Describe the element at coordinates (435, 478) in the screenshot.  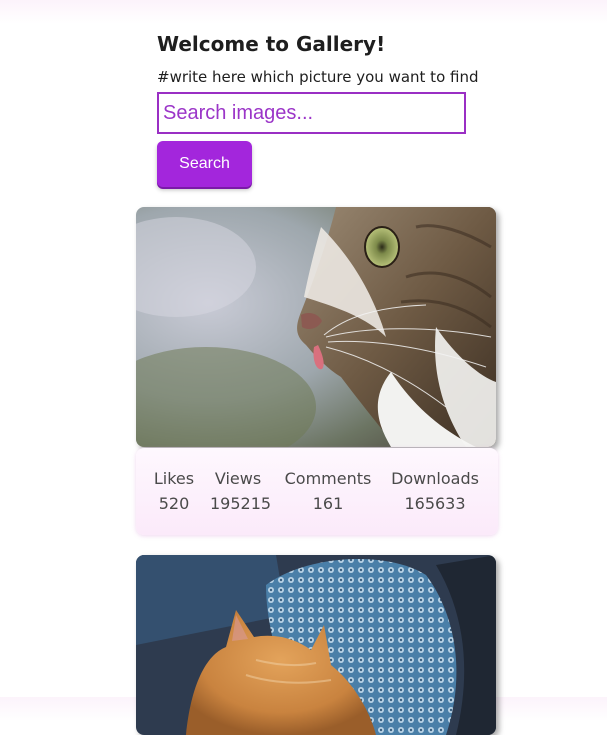
I see `downloads-label: Downloads` at that location.